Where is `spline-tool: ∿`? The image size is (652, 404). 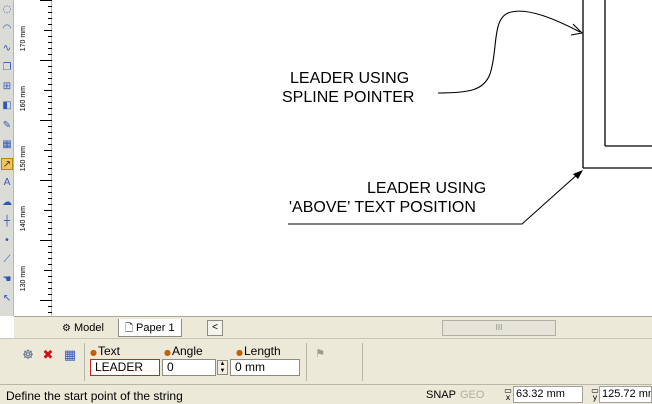
spline-tool: ∿ is located at coordinates (7, 49).